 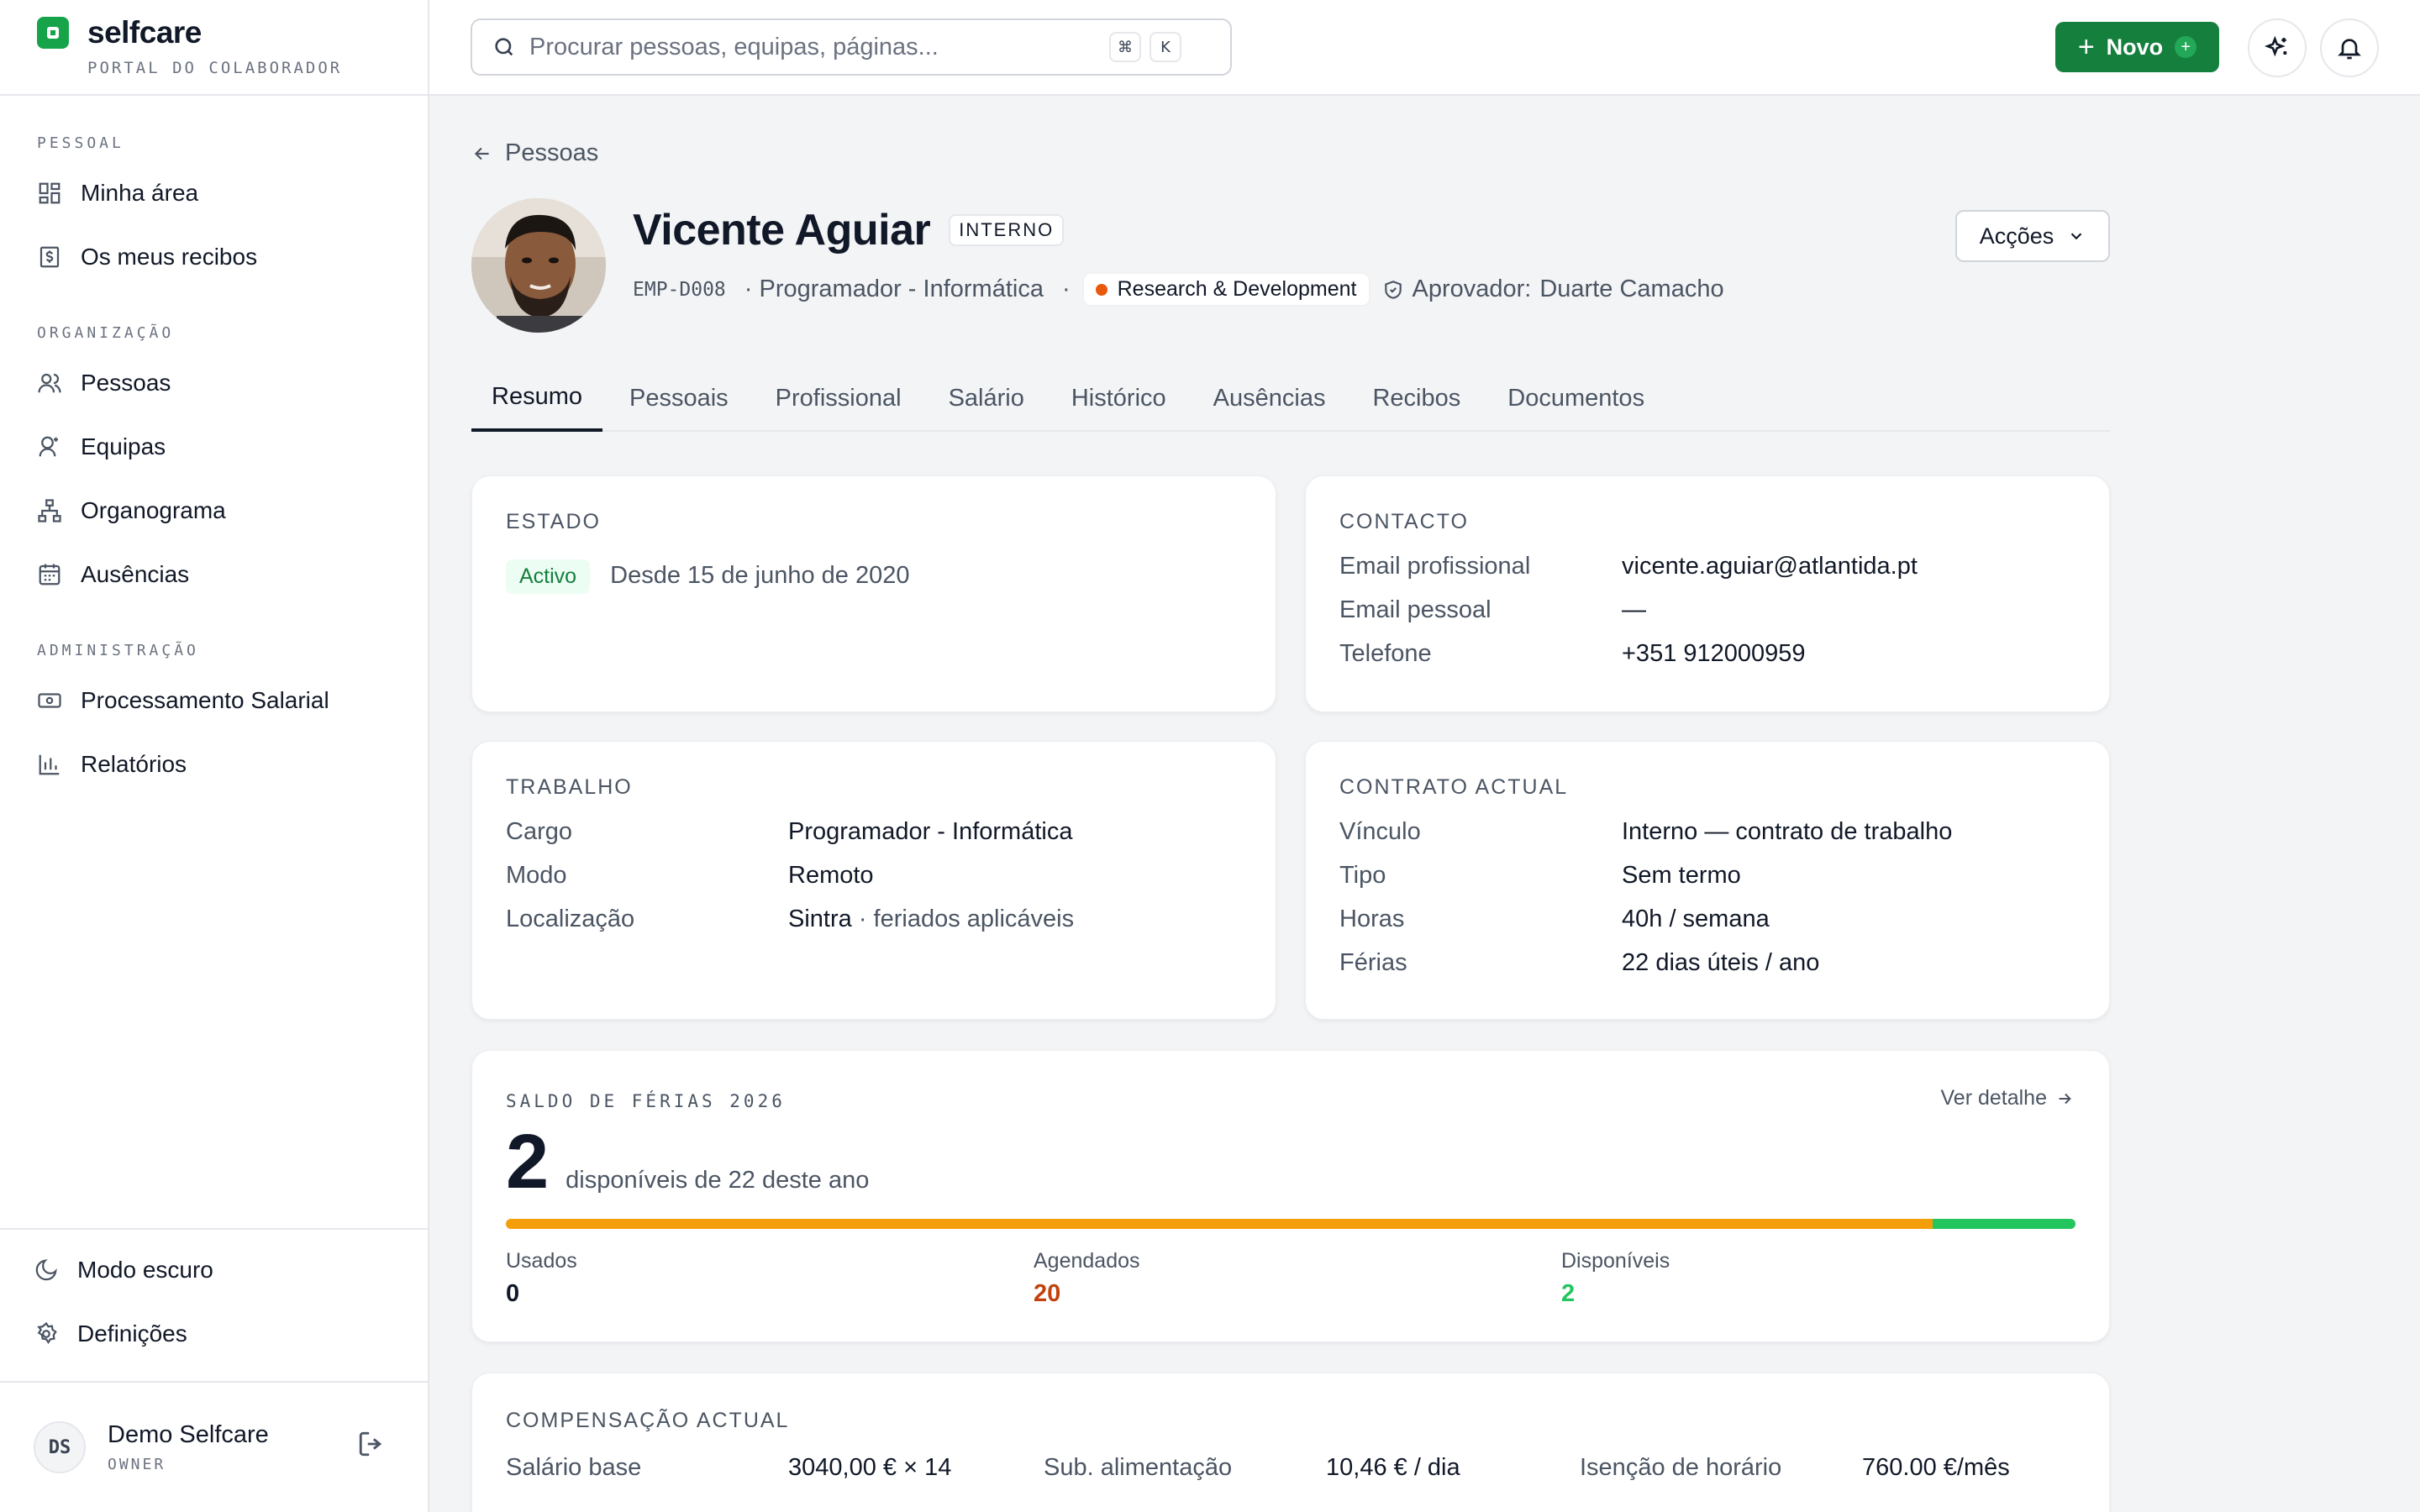 I want to click on search-box: ⌘ K, so click(x=852, y=47).